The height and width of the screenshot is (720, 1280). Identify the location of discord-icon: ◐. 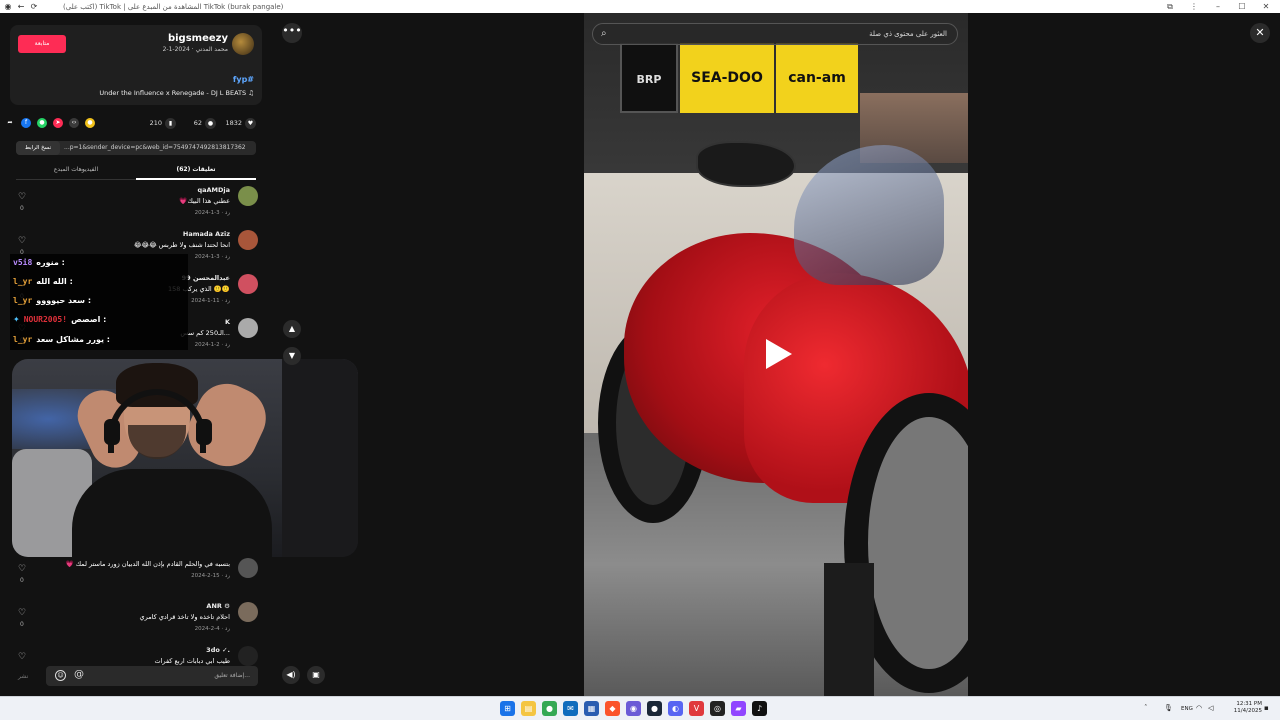
(675, 708).